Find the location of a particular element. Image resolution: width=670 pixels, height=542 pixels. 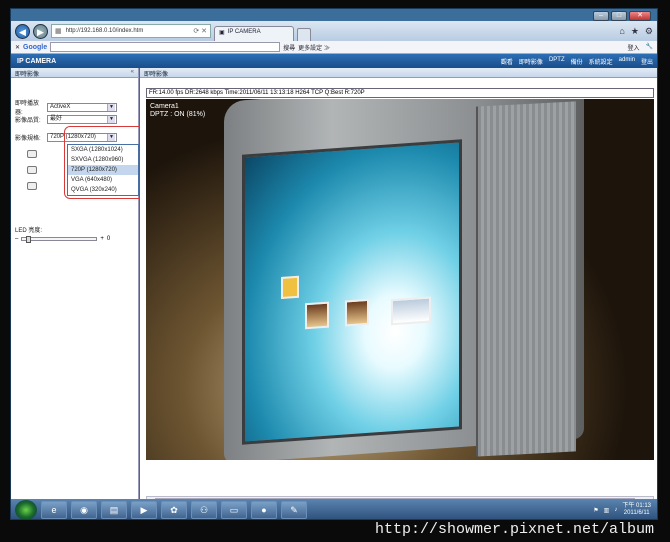

menu-view: 觀看 is located at coordinates (507, 61).